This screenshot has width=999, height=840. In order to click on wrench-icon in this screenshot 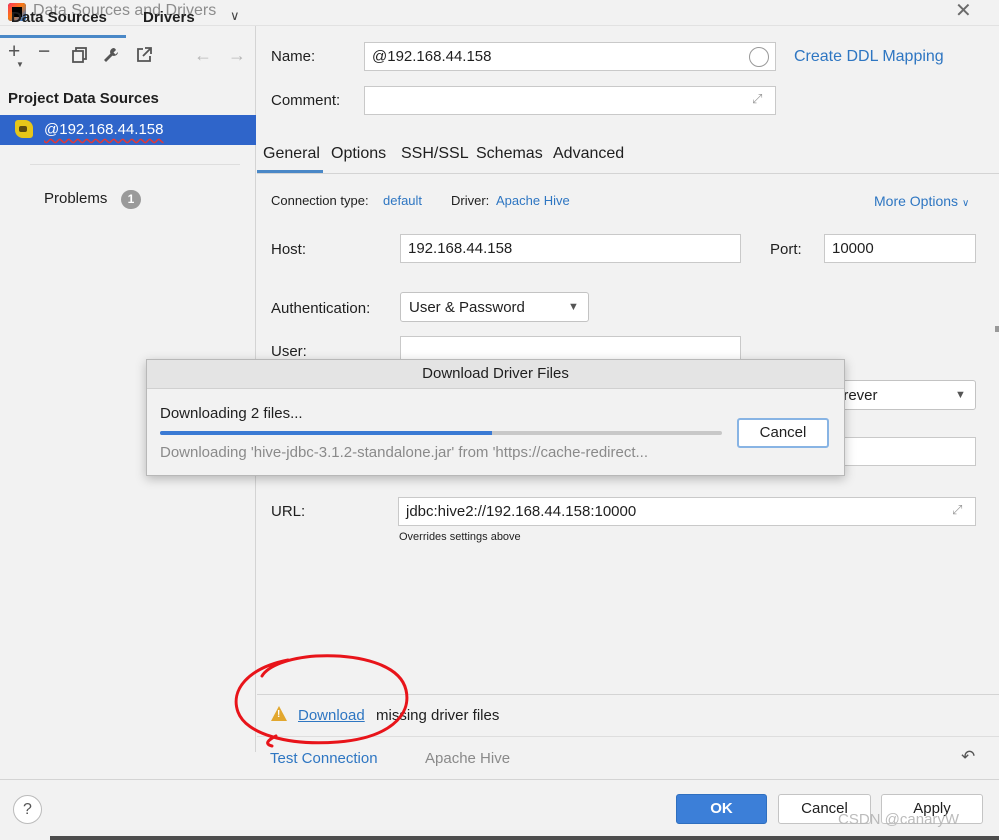, I will do `click(111, 56)`.